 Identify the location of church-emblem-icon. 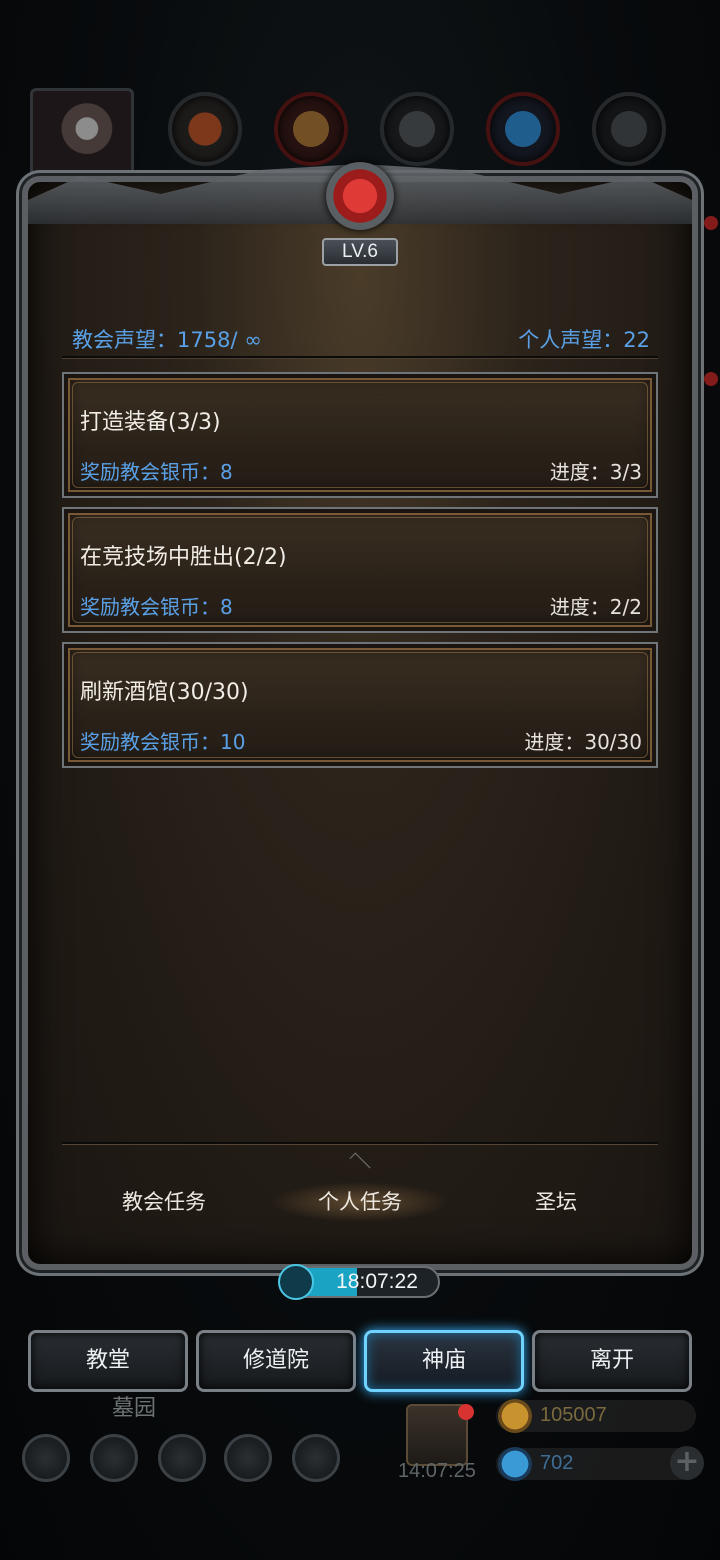
(360, 196).